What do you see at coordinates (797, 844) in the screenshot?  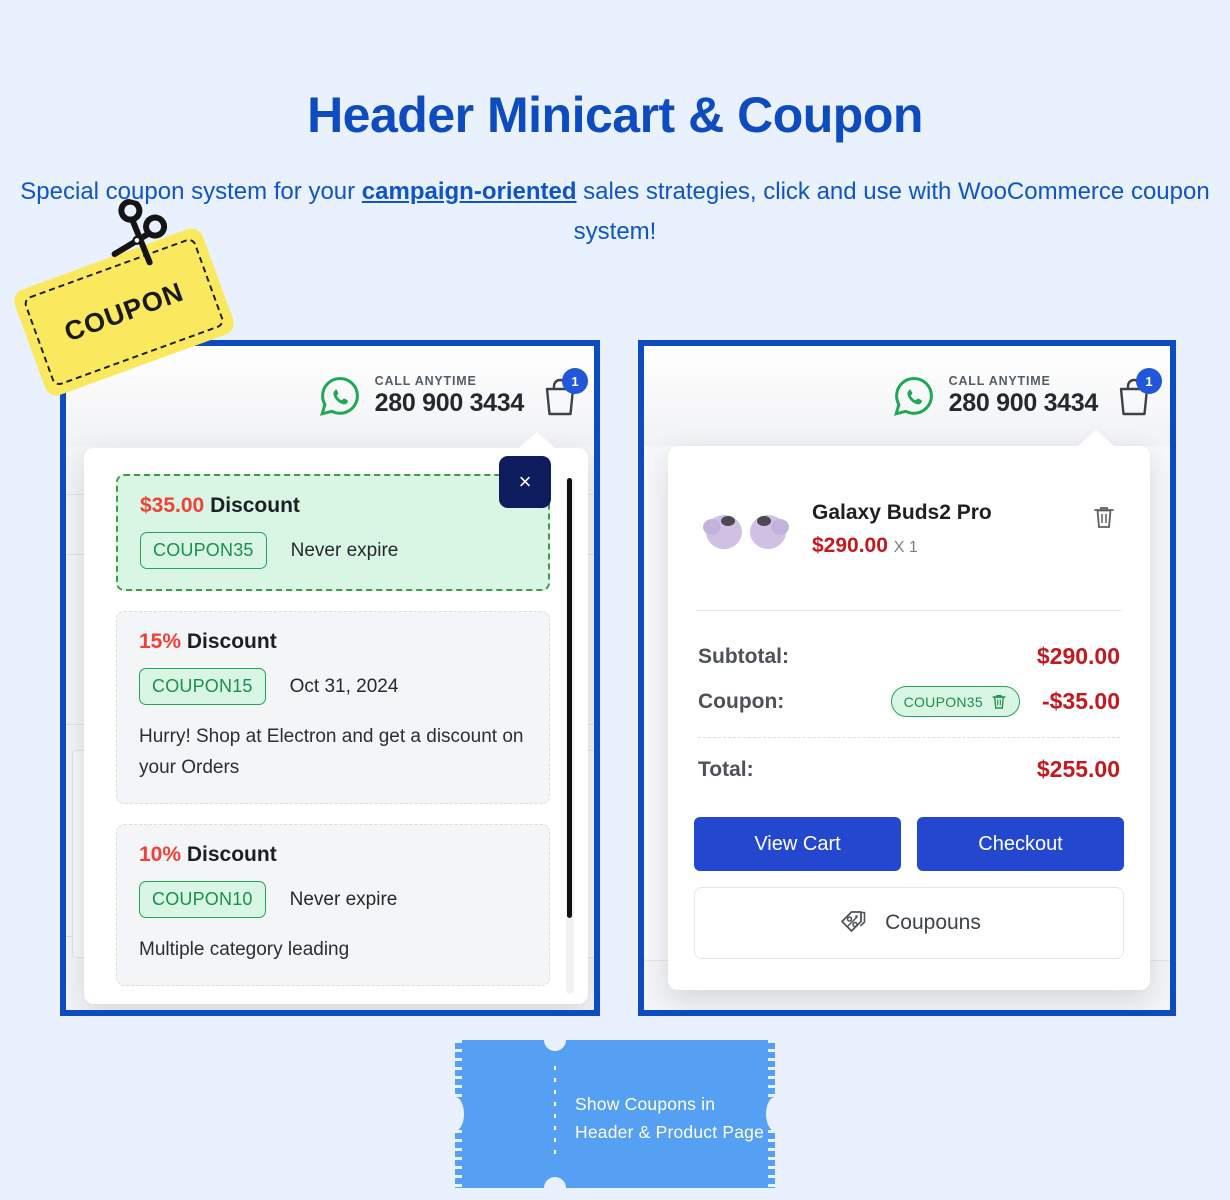 I see `view-cart-button: View Cart` at bounding box center [797, 844].